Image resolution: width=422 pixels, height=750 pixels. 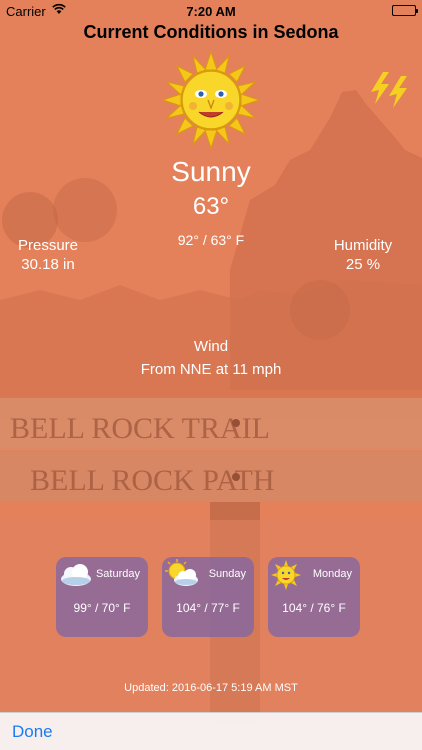 I want to click on forecast-card-sunday: Sunday 104° / 77° F, so click(x=208, y=597).